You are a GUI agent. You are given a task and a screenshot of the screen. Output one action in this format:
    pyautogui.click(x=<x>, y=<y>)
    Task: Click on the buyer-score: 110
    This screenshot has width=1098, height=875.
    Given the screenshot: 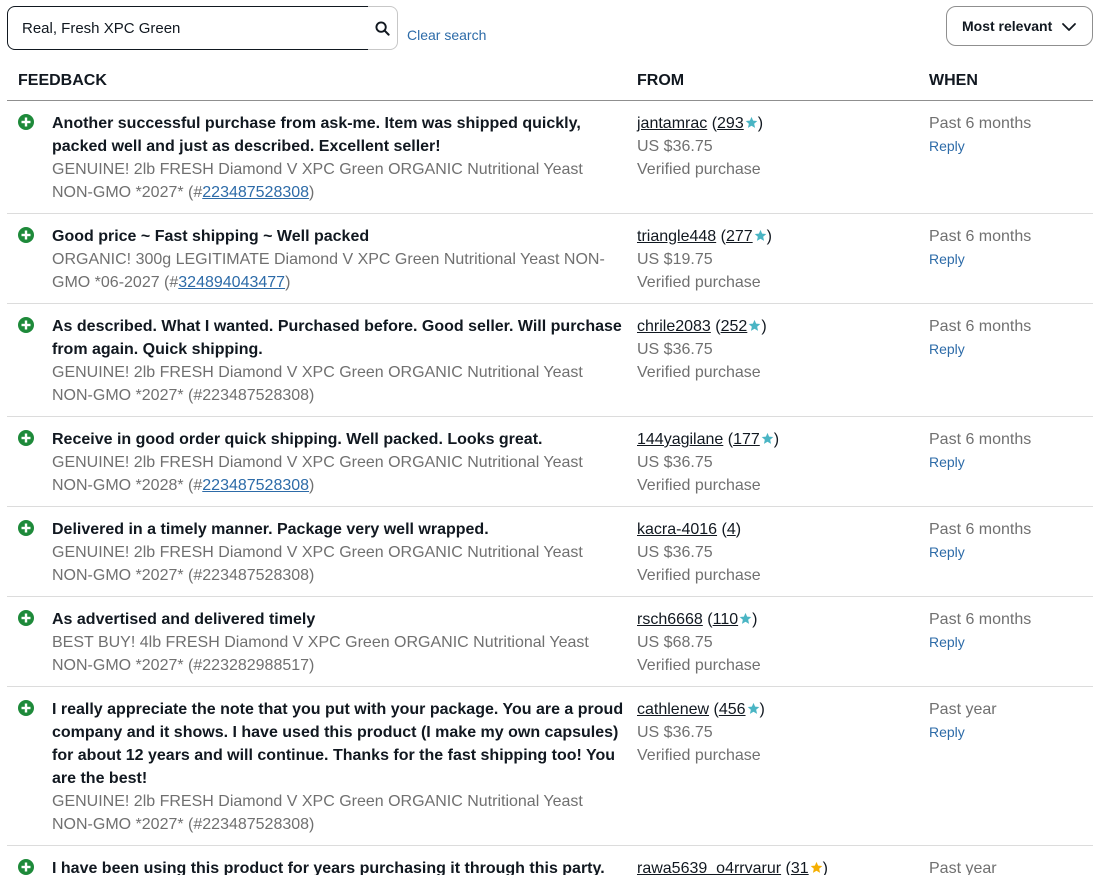 What is the action you would take?
    pyautogui.click(x=733, y=619)
    